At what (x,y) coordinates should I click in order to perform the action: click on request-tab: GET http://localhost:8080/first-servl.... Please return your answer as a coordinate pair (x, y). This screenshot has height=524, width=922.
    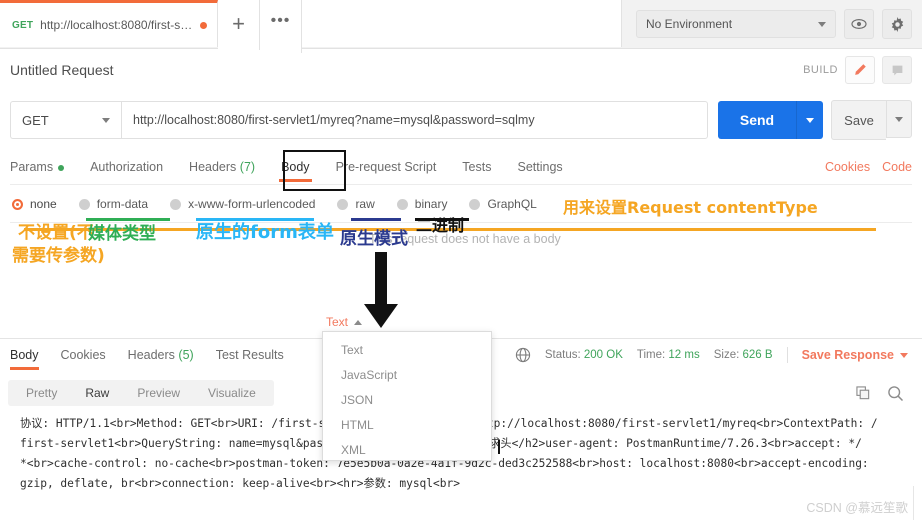
    Looking at the image, I should click on (109, 23).